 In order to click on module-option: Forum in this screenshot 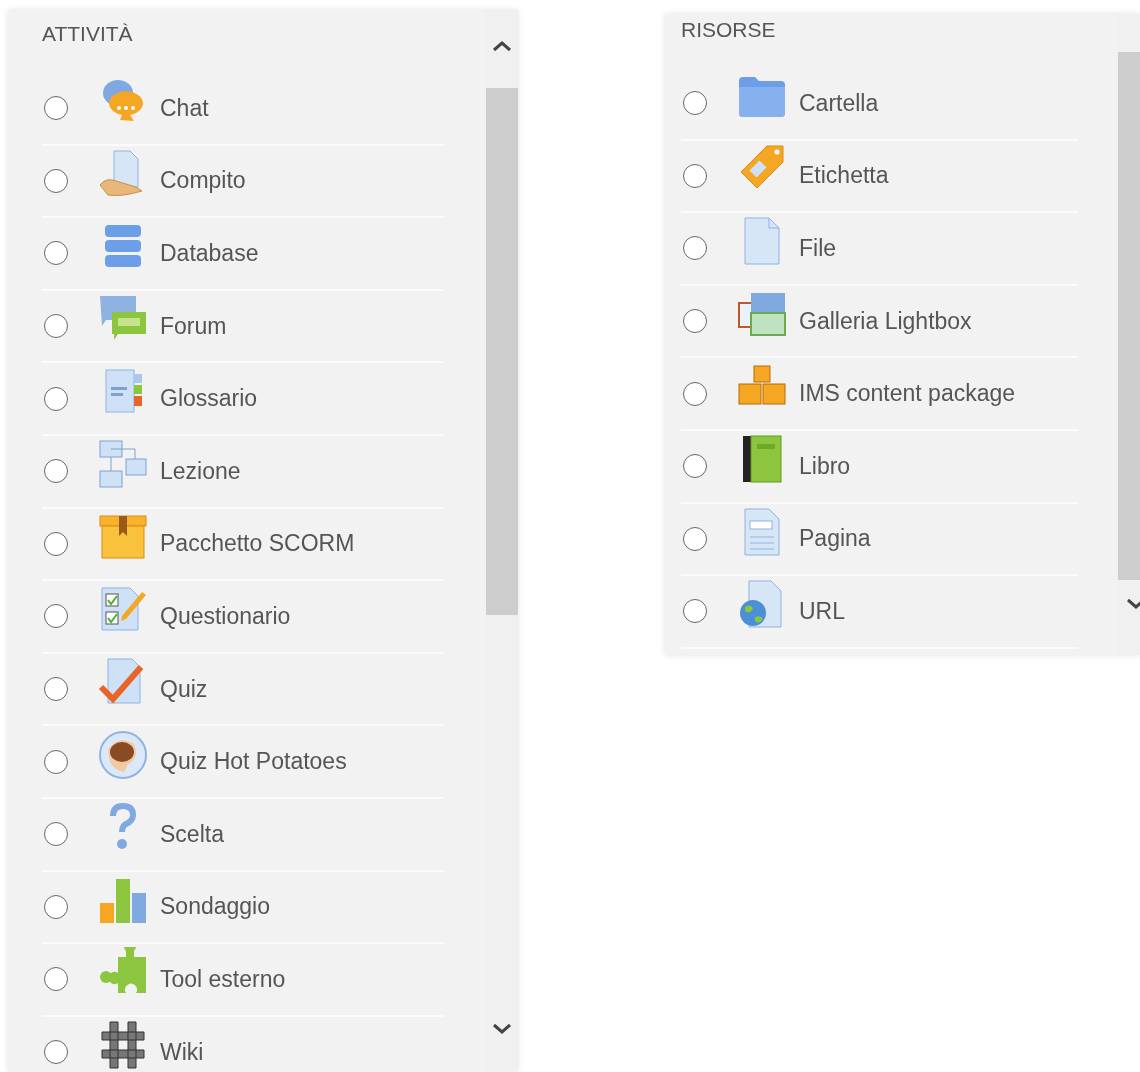, I will do `click(243, 327)`.